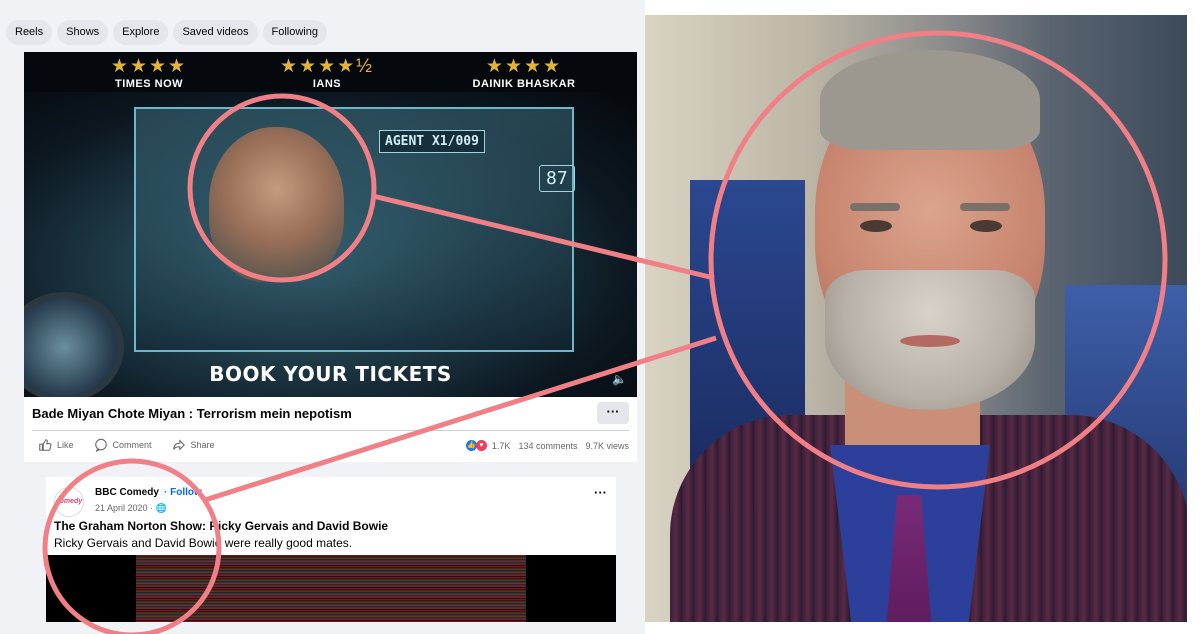  I want to click on rating-outlet: TIMES NOW, so click(149, 84).